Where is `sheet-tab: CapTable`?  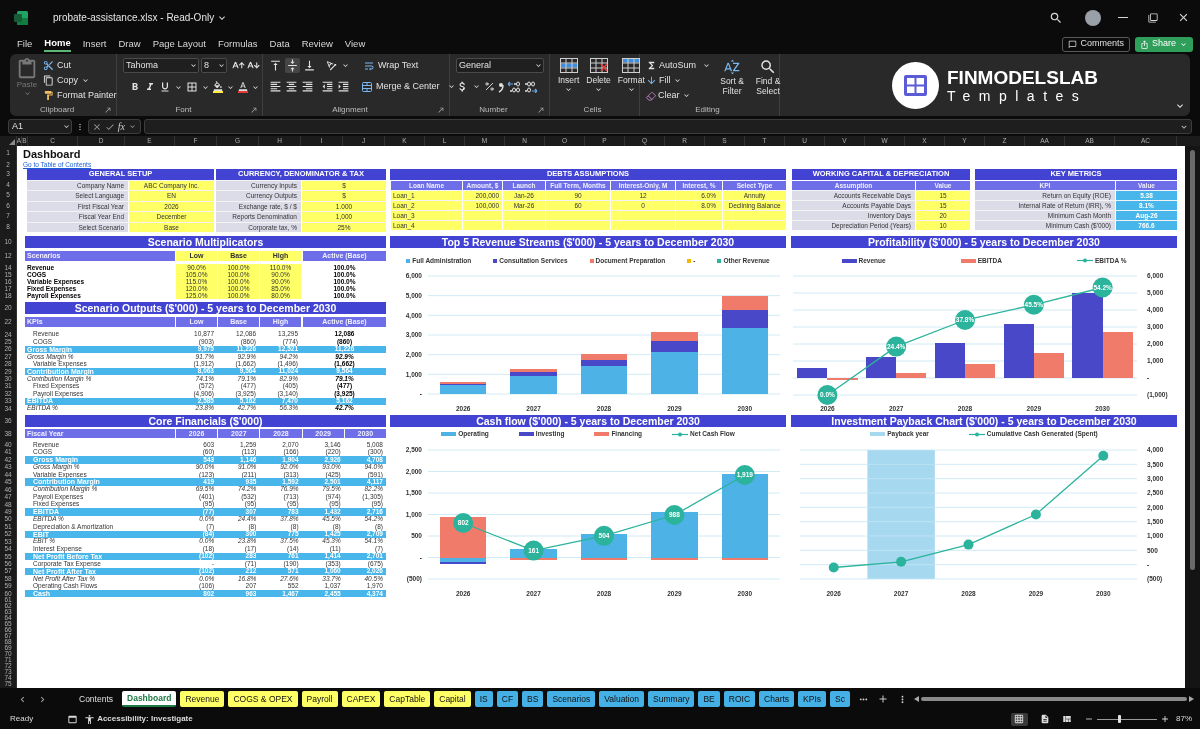 sheet-tab: CapTable is located at coordinates (407, 699).